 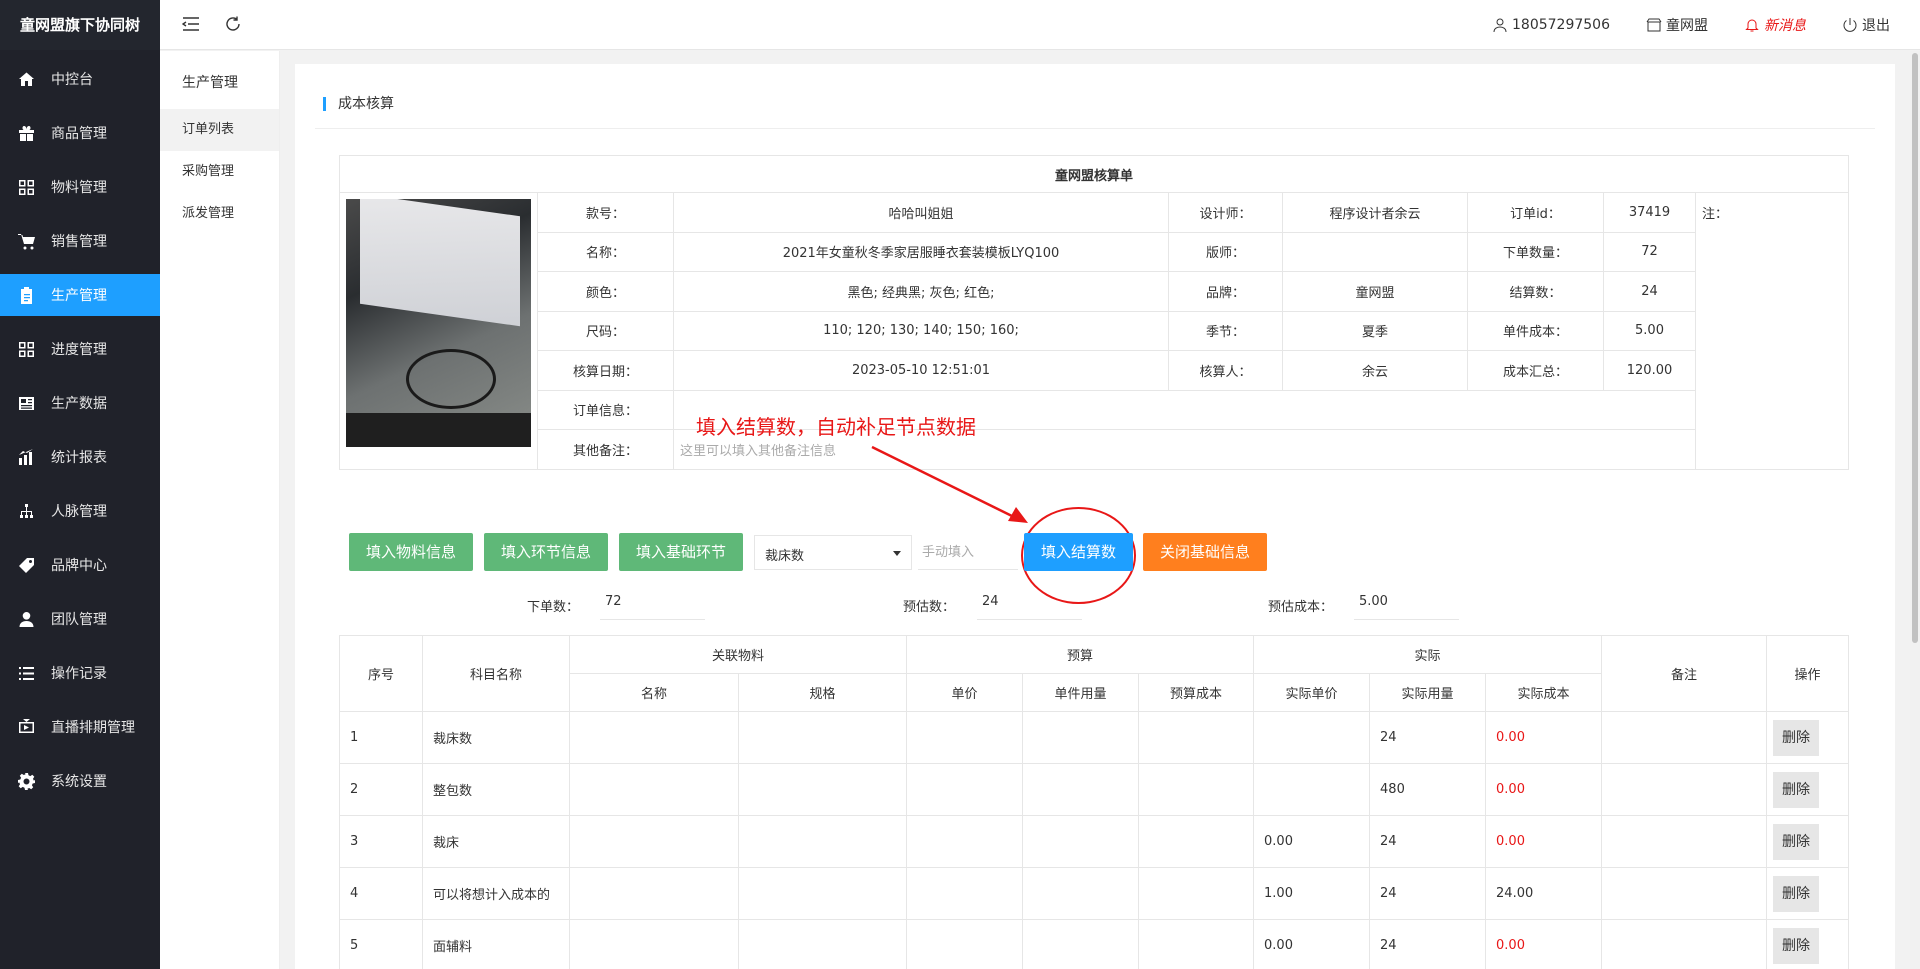 I want to click on shop-link: 童网盟, so click(x=1677, y=25).